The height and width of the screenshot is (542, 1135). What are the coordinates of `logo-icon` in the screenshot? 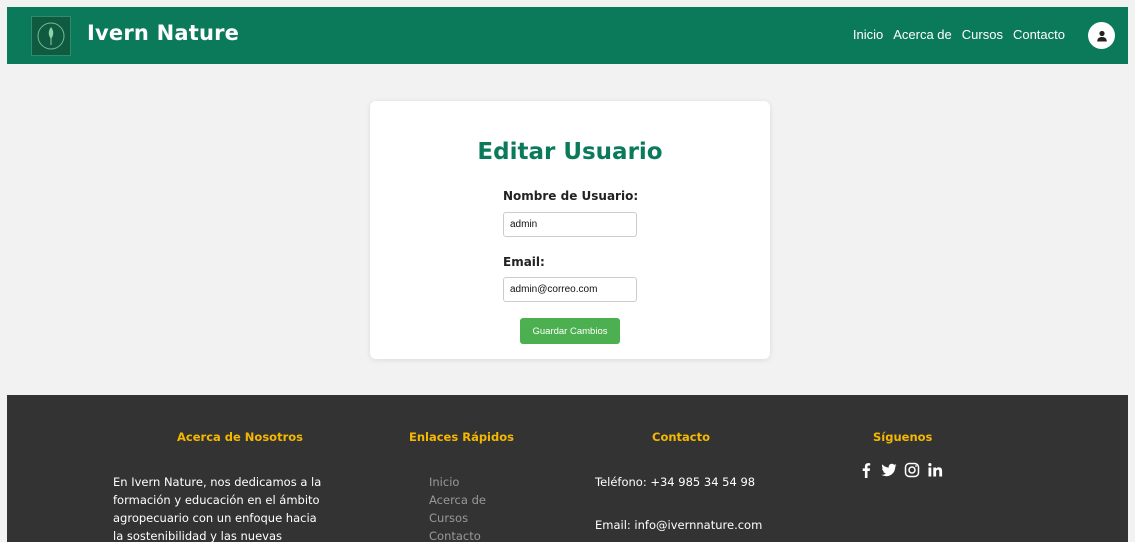 It's located at (51, 36).